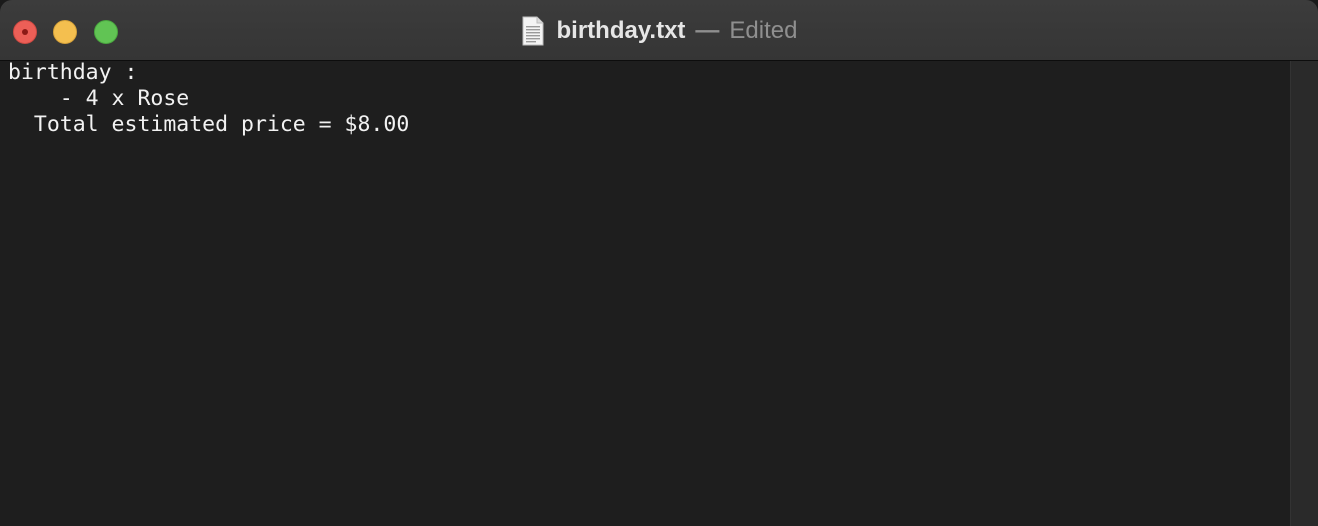 This screenshot has height=526, width=1318. Describe the element at coordinates (98, 99) in the screenshot. I see `text-line: - 4 x Rose` at that location.